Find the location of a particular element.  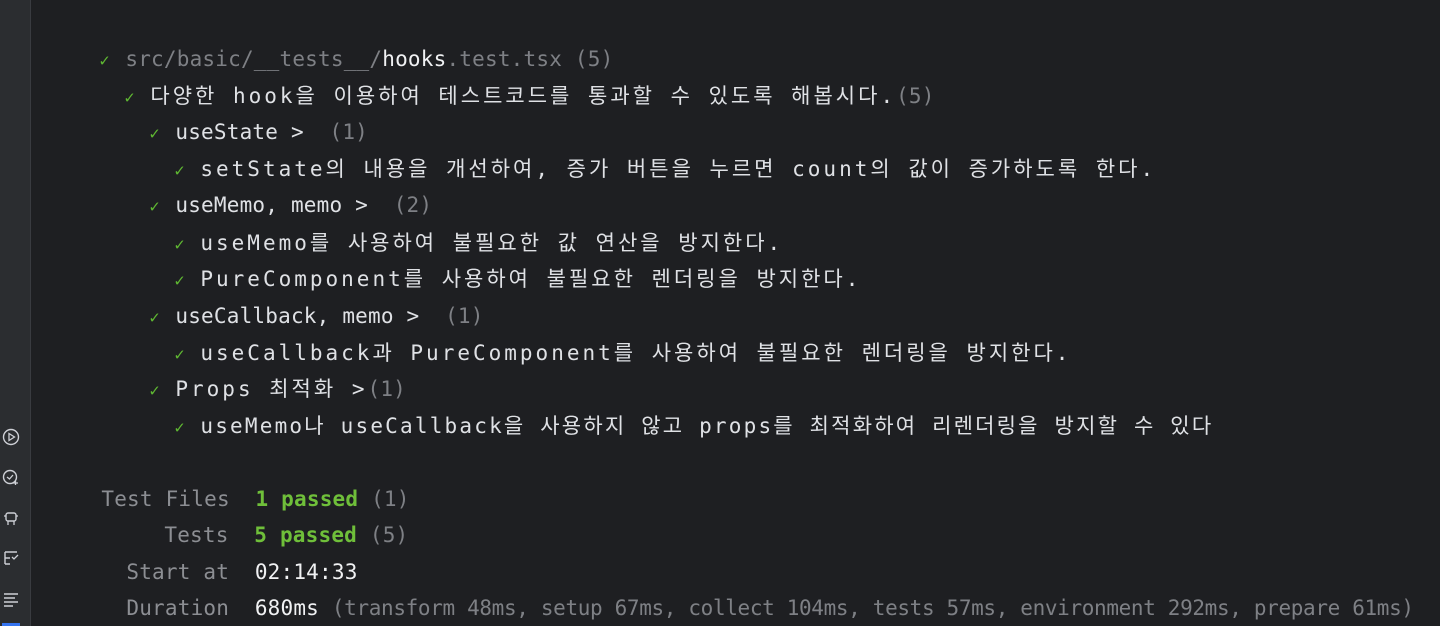

test-file-row: ✓ src/basic/__tests__/hooks.test.tsx (5) is located at coordinates (330, 42).